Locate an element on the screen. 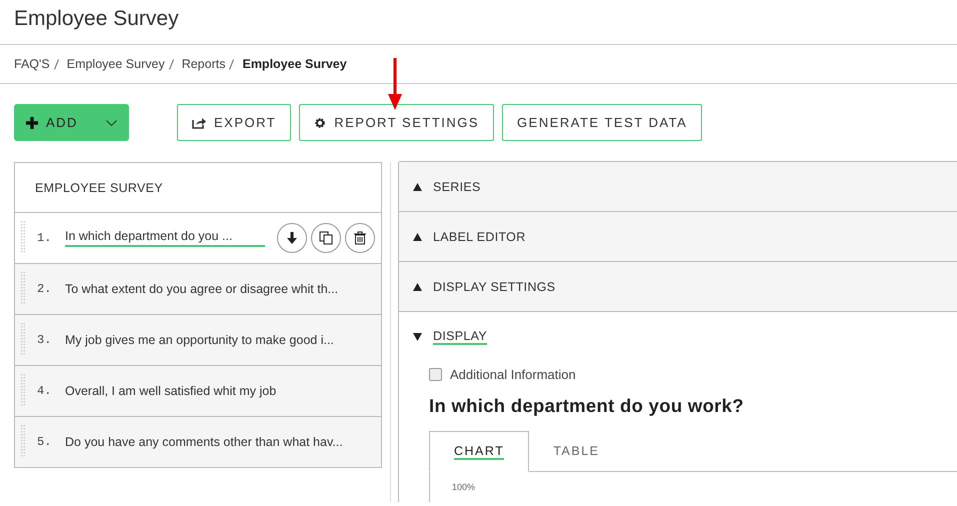 This screenshot has width=957, height=506. breadcrumb-link: Reports is located at coordinates (204, 64).